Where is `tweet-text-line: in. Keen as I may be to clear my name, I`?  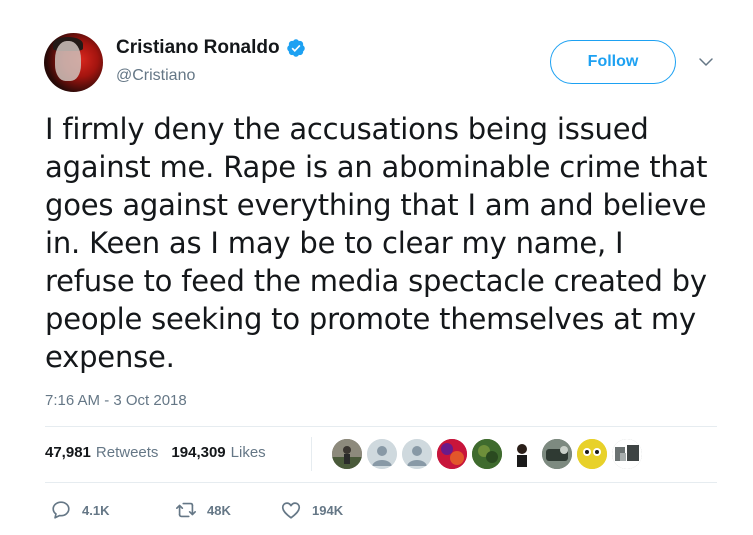 tweet-text-line: in. Keen as I may be to clear my name, I is located at coordinates (334, 243).